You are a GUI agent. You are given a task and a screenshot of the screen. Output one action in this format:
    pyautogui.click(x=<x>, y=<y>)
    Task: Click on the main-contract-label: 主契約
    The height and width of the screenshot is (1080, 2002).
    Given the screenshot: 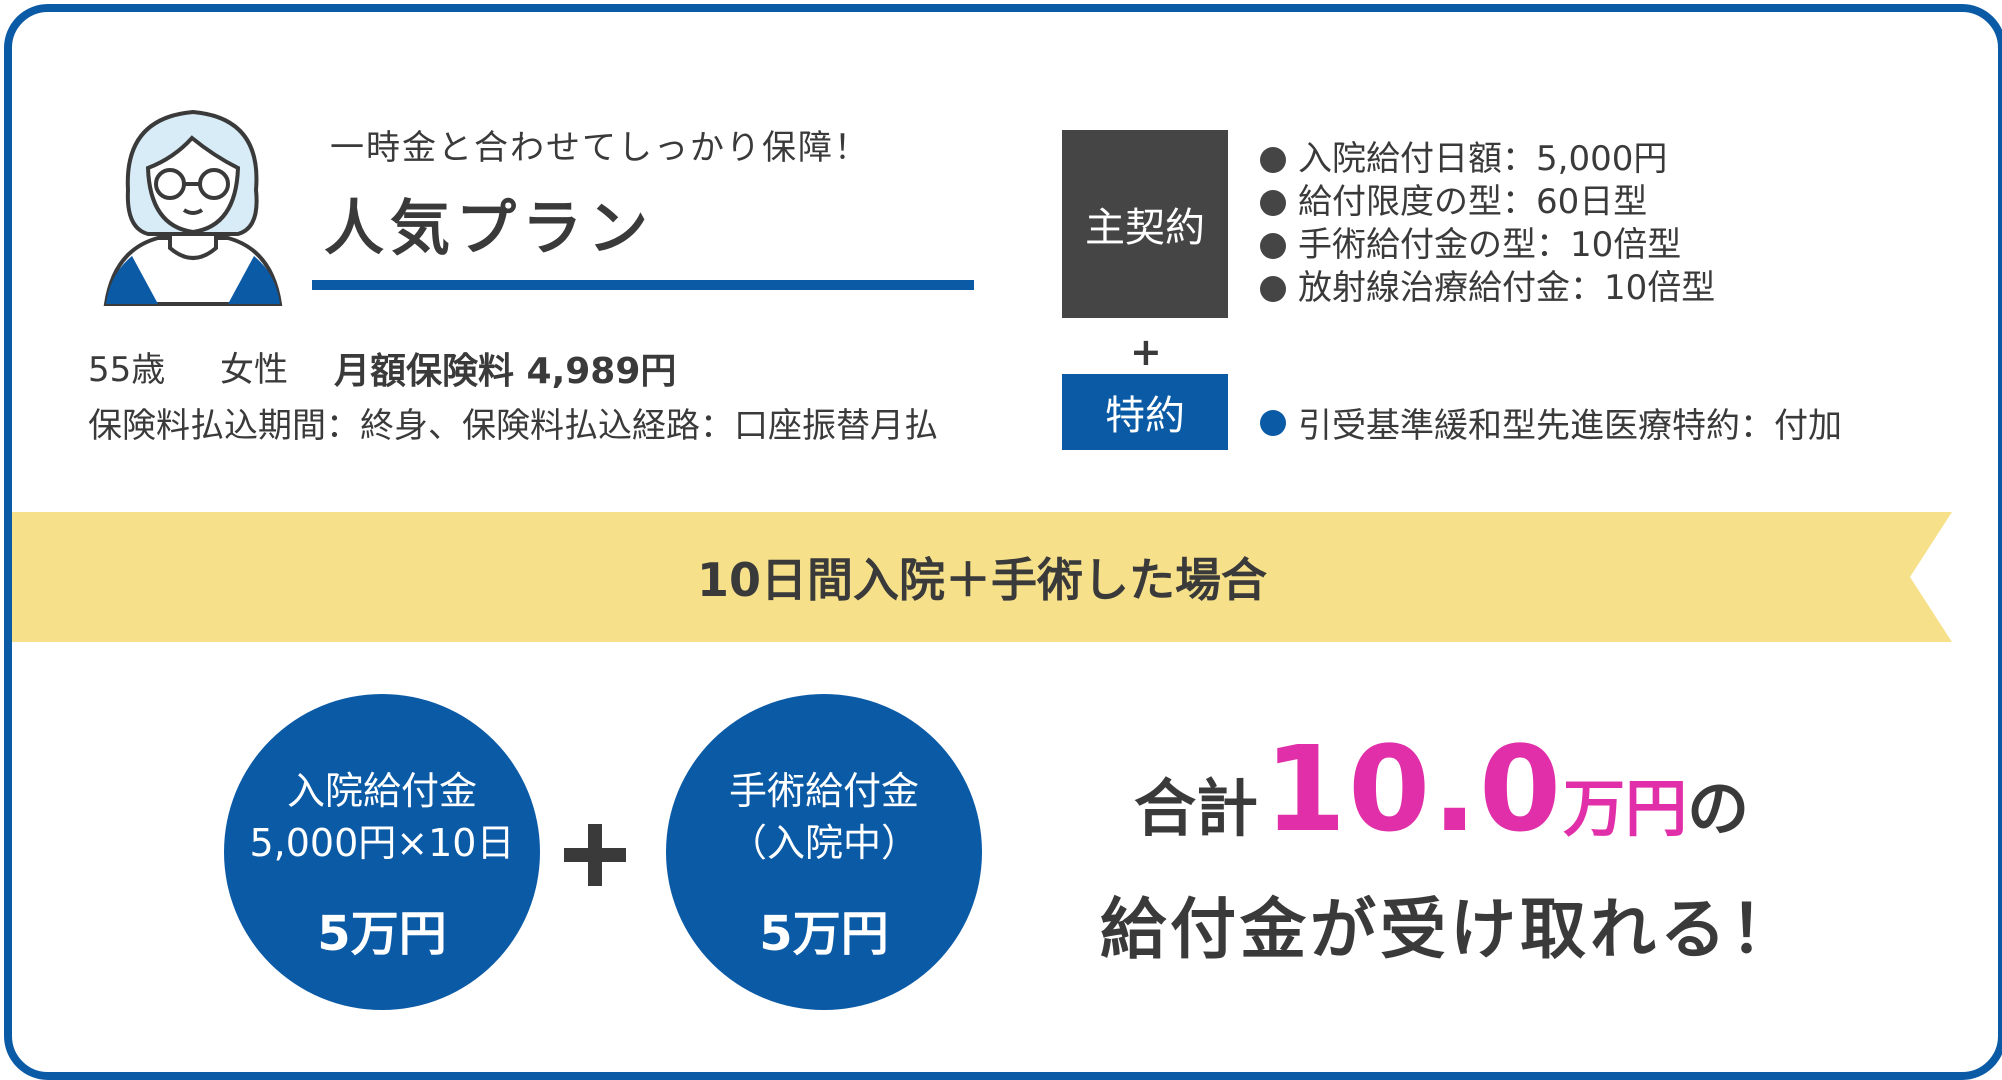 What is the action you would take?
    pyautogui.click(x=1145, y=224)
    